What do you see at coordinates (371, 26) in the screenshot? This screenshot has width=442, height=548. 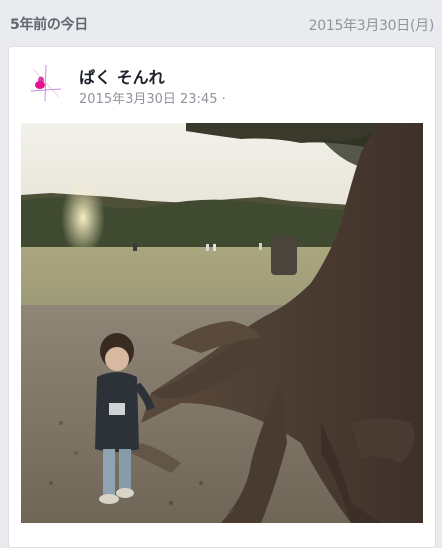 I see `memory-date: 2015年3月30日(月)` at bounding box center [371, 26].